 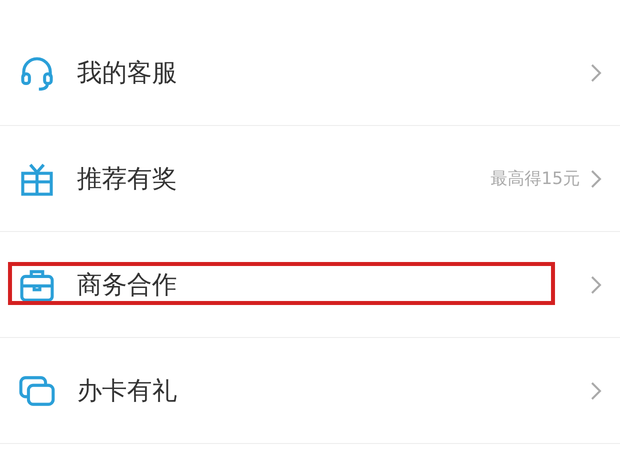 What do you see at coordinates (127, 391) in the screenshot?
I see `item-label: 办卡有礼` at bounding box center [127, 391].